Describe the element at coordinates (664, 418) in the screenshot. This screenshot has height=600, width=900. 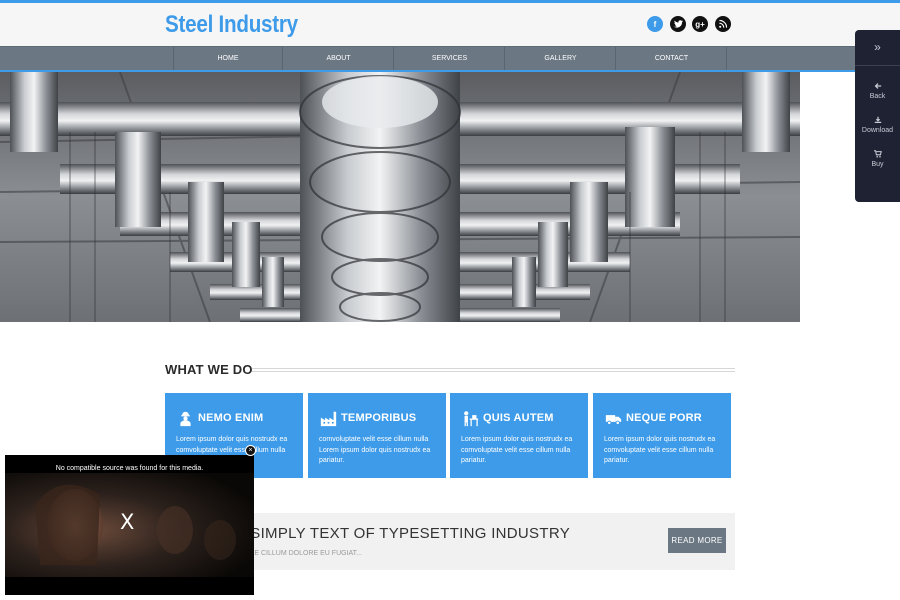
I see `card-title: NEQUE PORR` at that location.